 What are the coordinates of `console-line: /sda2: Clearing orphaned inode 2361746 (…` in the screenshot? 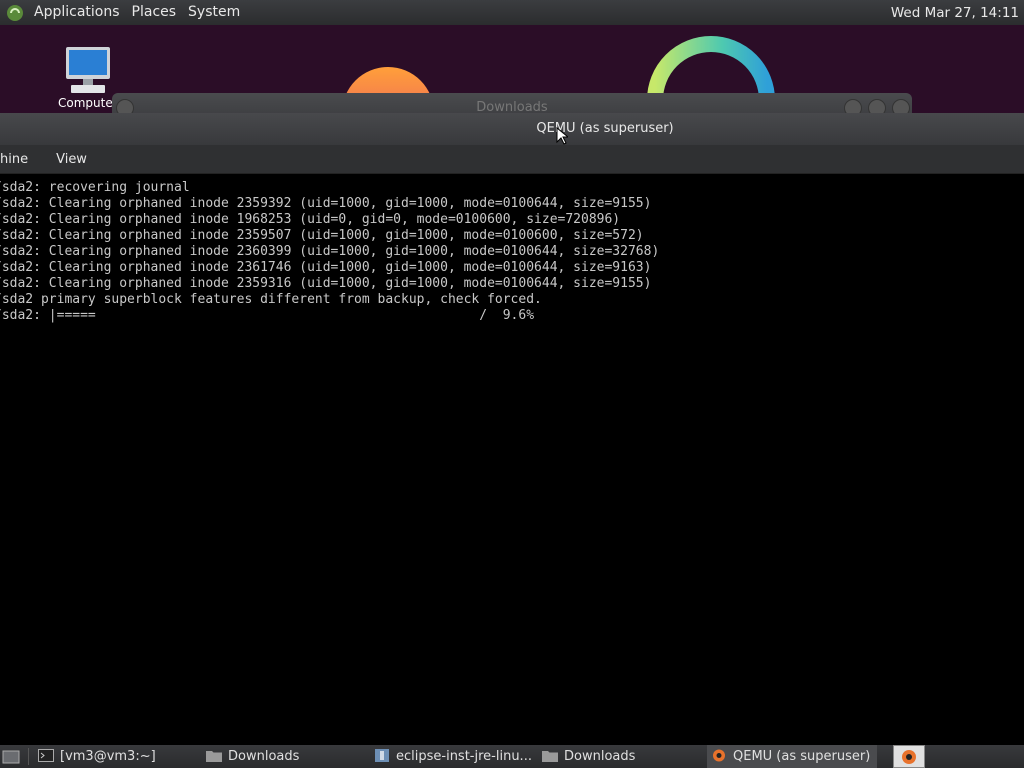 It's located at (326, 267).